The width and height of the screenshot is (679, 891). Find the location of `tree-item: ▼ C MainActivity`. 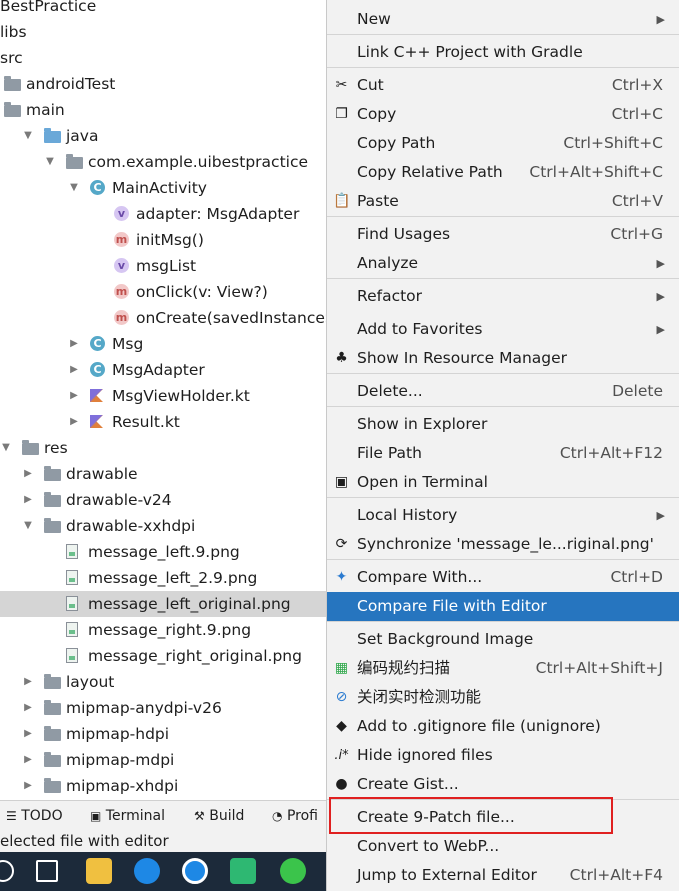

tree-item: ▼ C MainActivity is located at coordinates (163, 188).